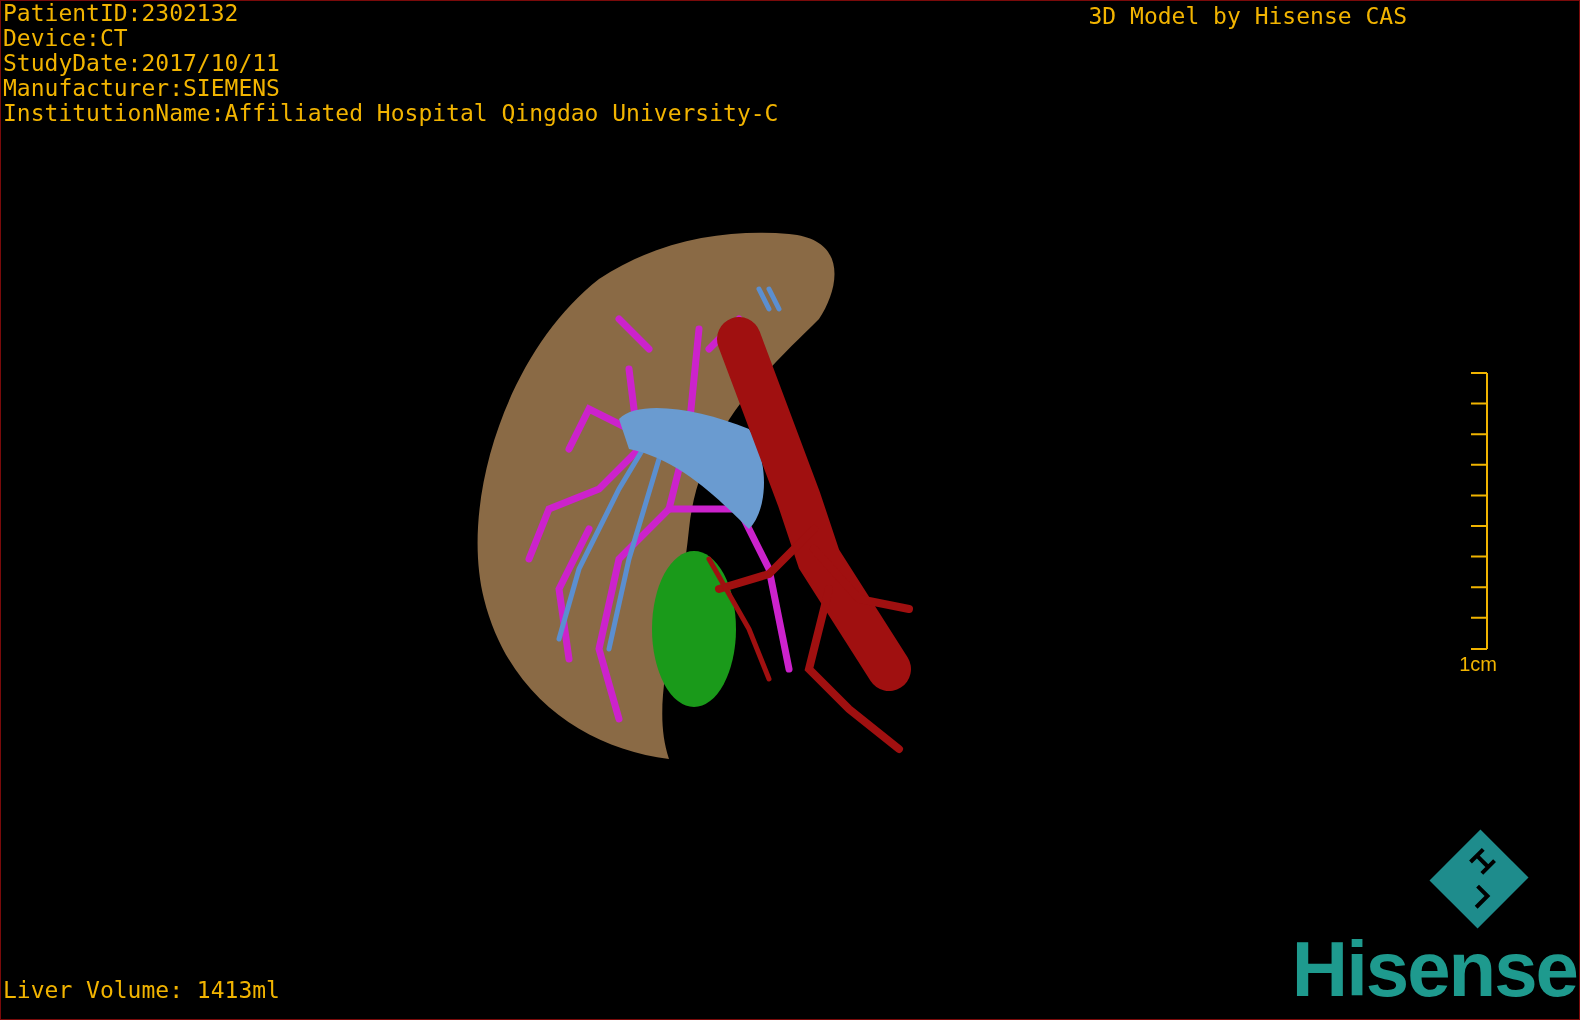  Describe the element at coordinates (66, 38) in the screenshot. I see `study-info-text: Device:CT` at that location.